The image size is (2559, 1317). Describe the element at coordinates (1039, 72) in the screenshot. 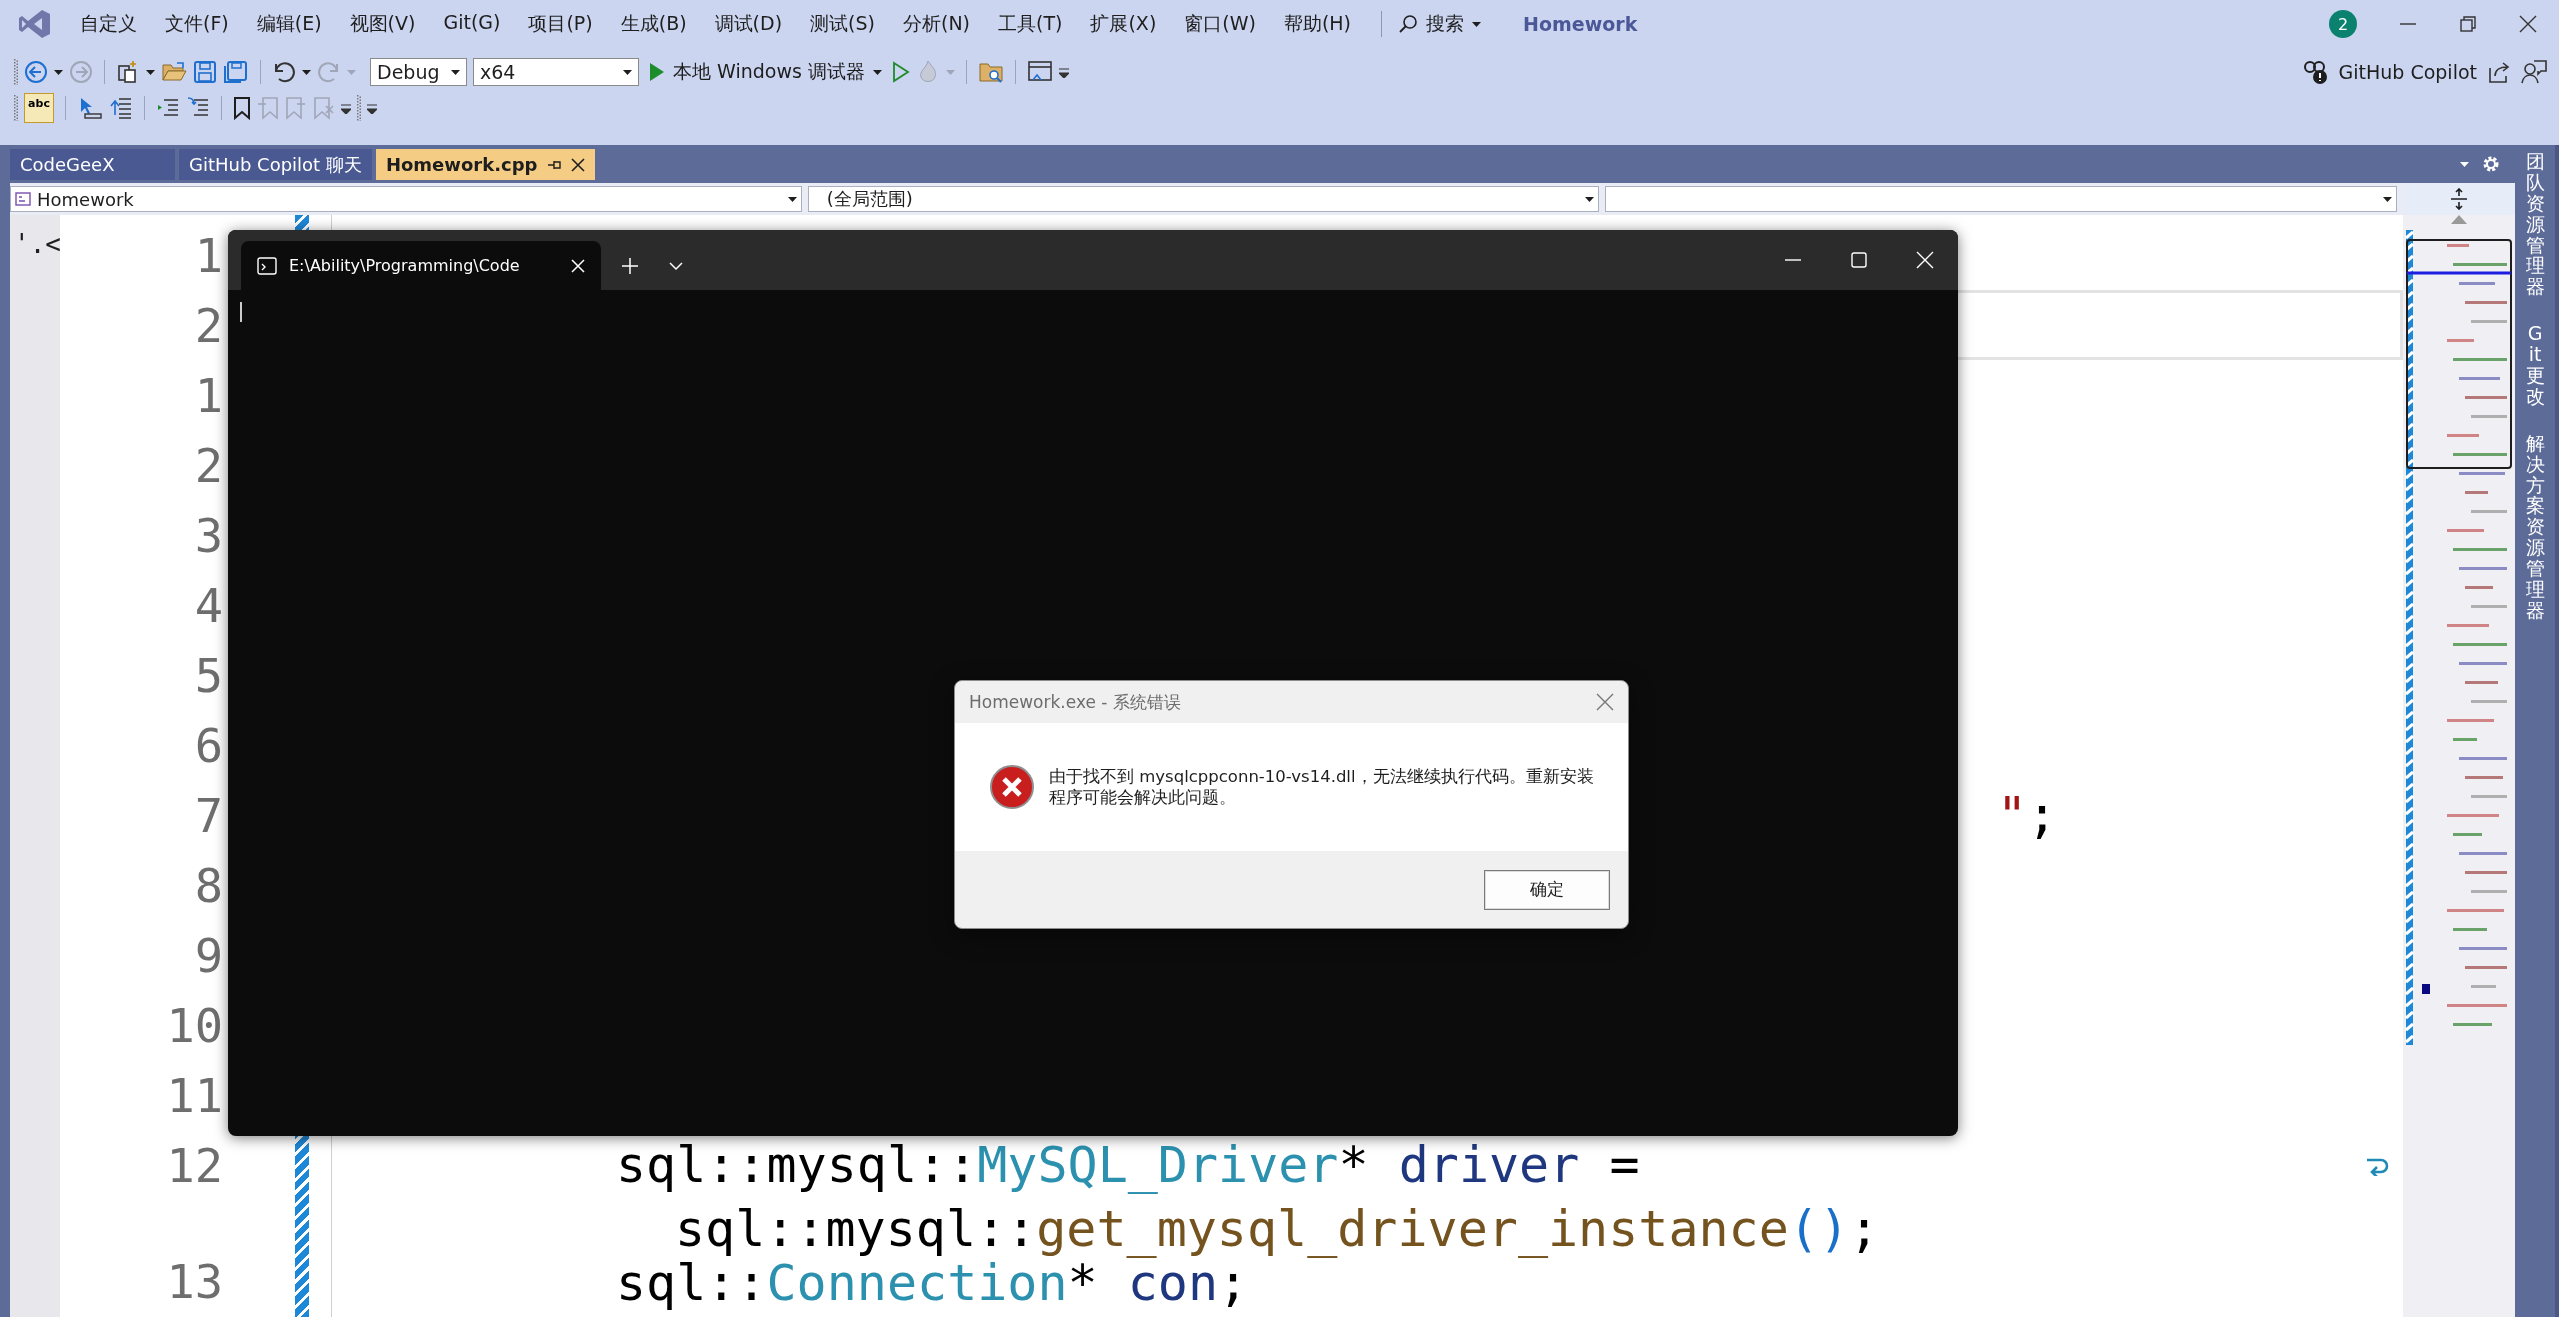

I see `window-icon` at that location.